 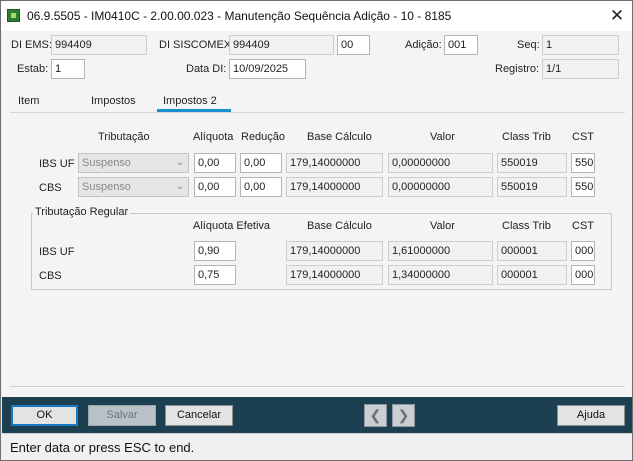 I want to click on tab-item: Item, so click(x=28, y=101).